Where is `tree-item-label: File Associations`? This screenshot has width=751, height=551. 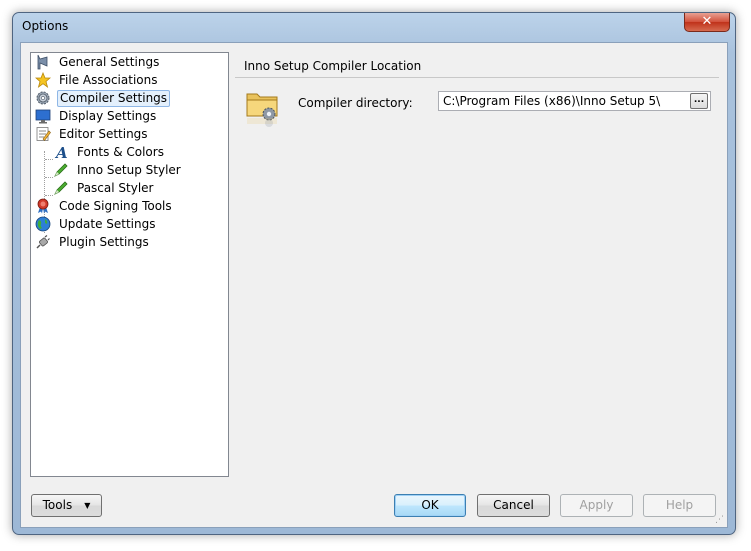
tree-item-label: File Associations is located at coordinates (108, 80).